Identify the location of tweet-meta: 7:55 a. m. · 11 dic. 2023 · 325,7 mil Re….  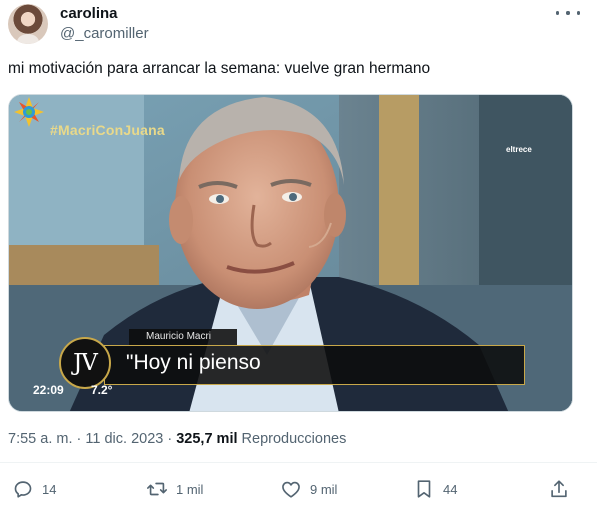
(177, 439).